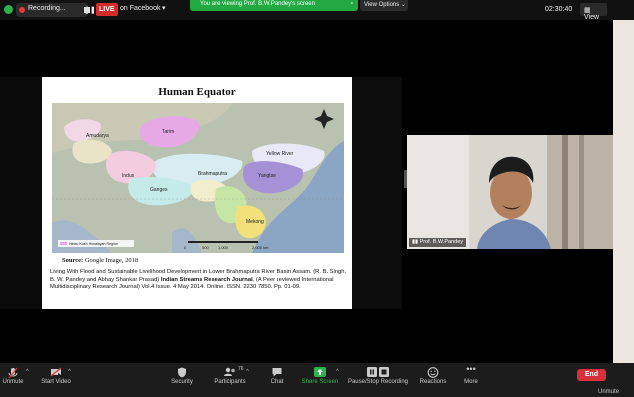 This screenshot has width=634, height=397. I want to click on pause-stop-recording-button: Pause/Stop Recording, so click(378, 380).